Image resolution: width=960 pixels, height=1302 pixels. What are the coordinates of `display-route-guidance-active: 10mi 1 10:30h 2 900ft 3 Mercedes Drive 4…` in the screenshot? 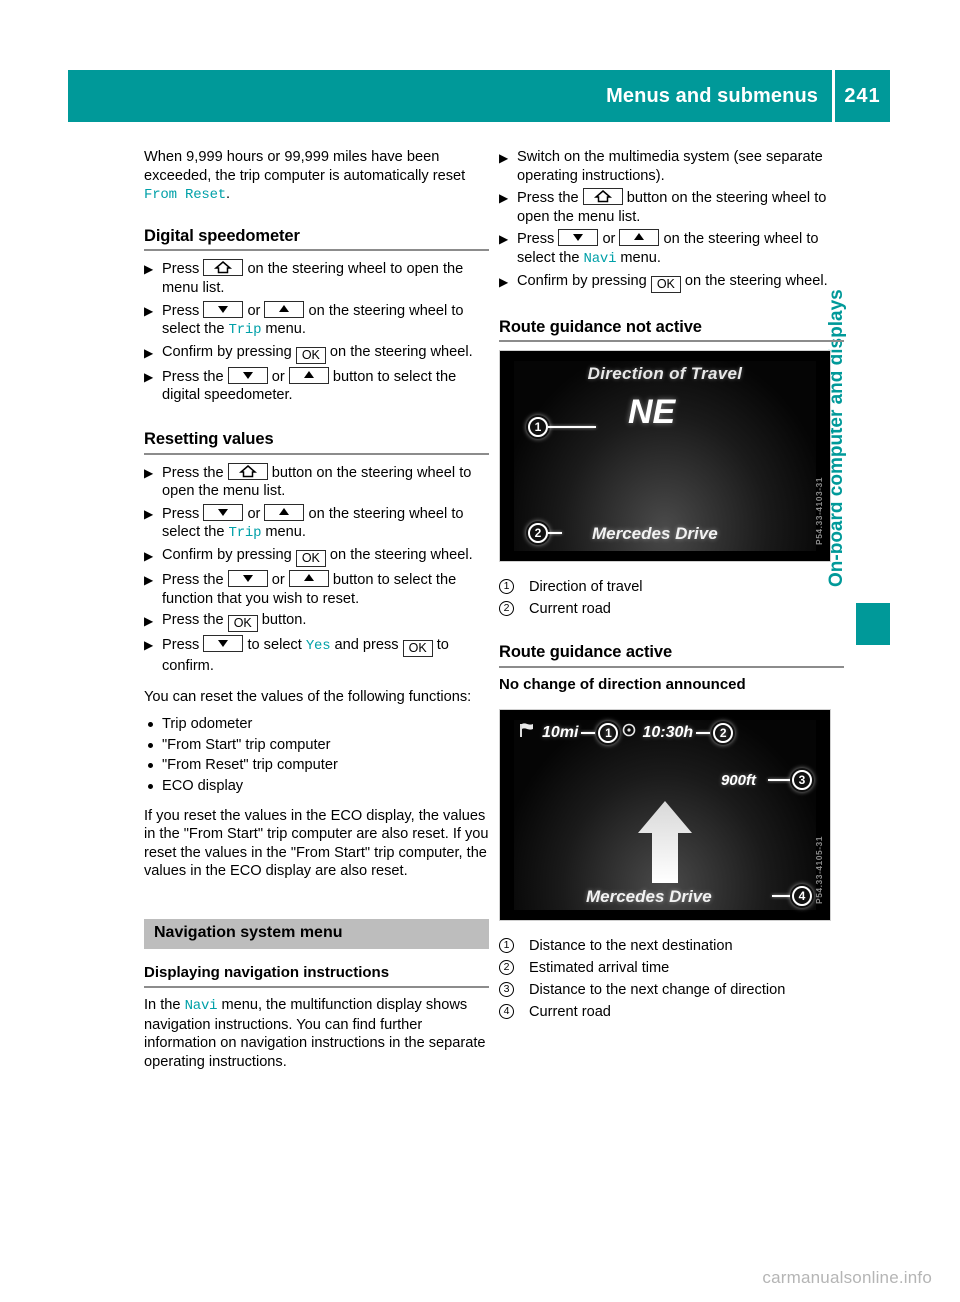 It's located at (665, 815).